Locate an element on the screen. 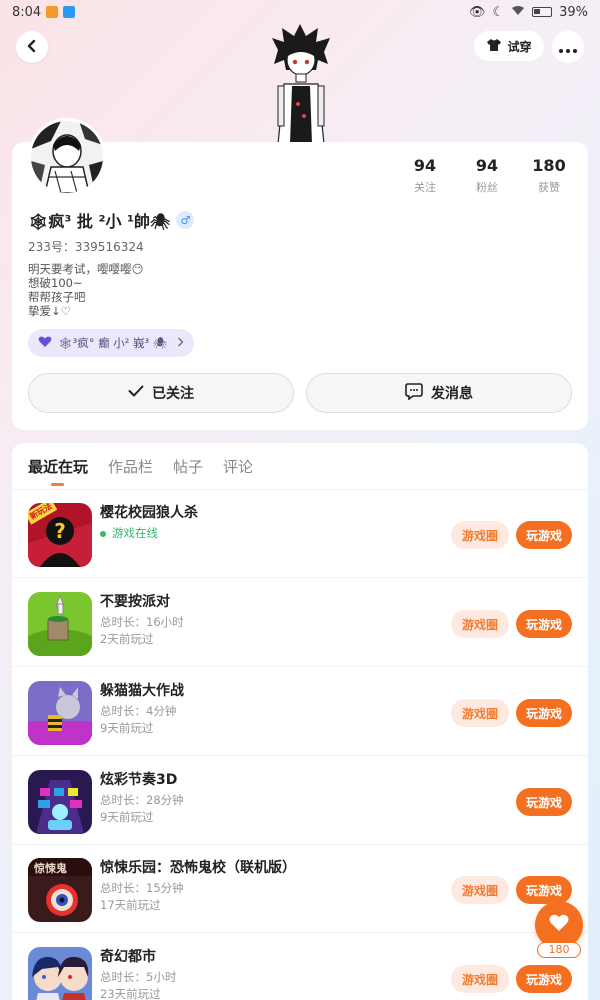  game-name: 炫彩节奏3D is located at coordinates (139, 780).